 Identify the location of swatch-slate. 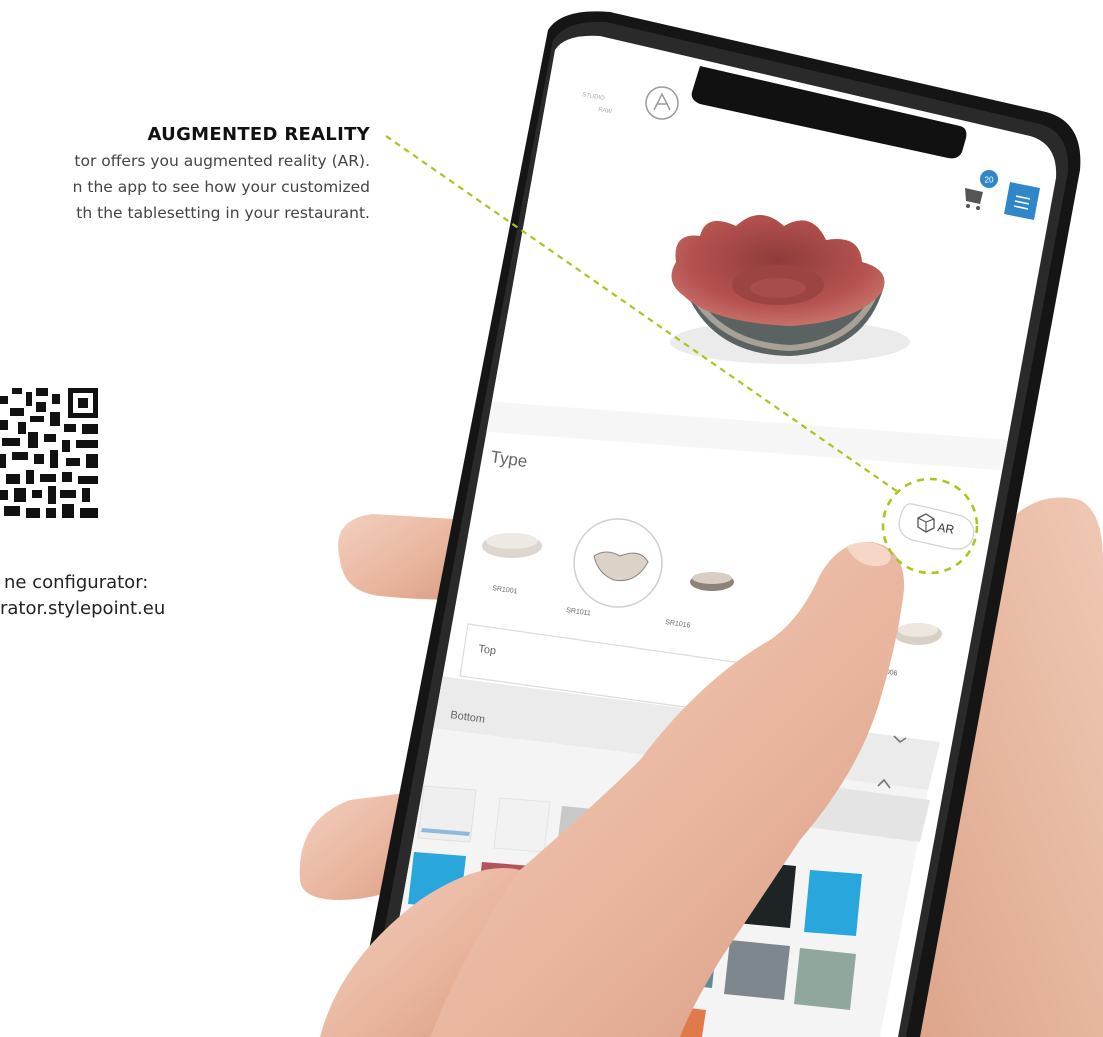
(757, 970).